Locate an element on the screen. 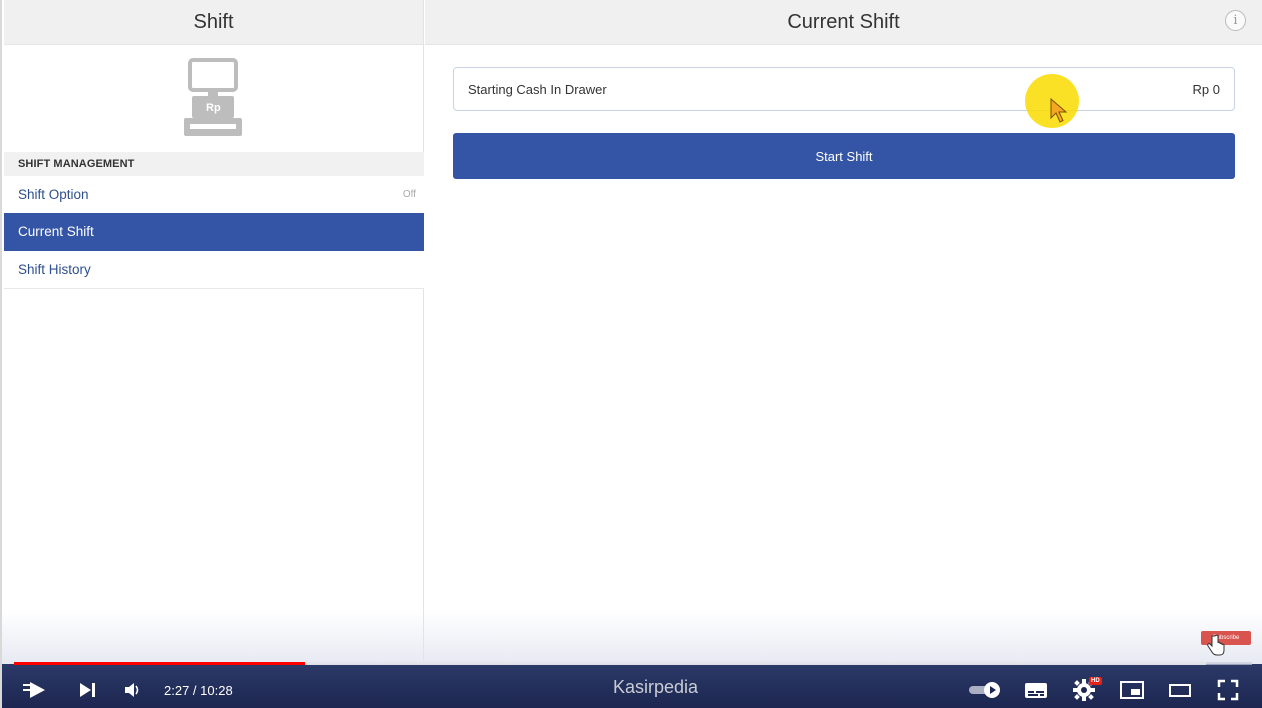 The height and width of the screenshot is (708, 1262). miniplayer-icon is located at coordinates (1132, 690).